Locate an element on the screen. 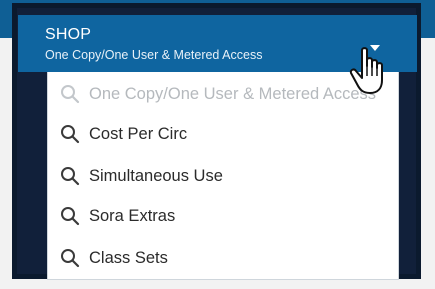 The image size is (435, 289). menu-item-one-copy-one-user: One Copy/One User & Metered Access is located at coordinates (225, 94).